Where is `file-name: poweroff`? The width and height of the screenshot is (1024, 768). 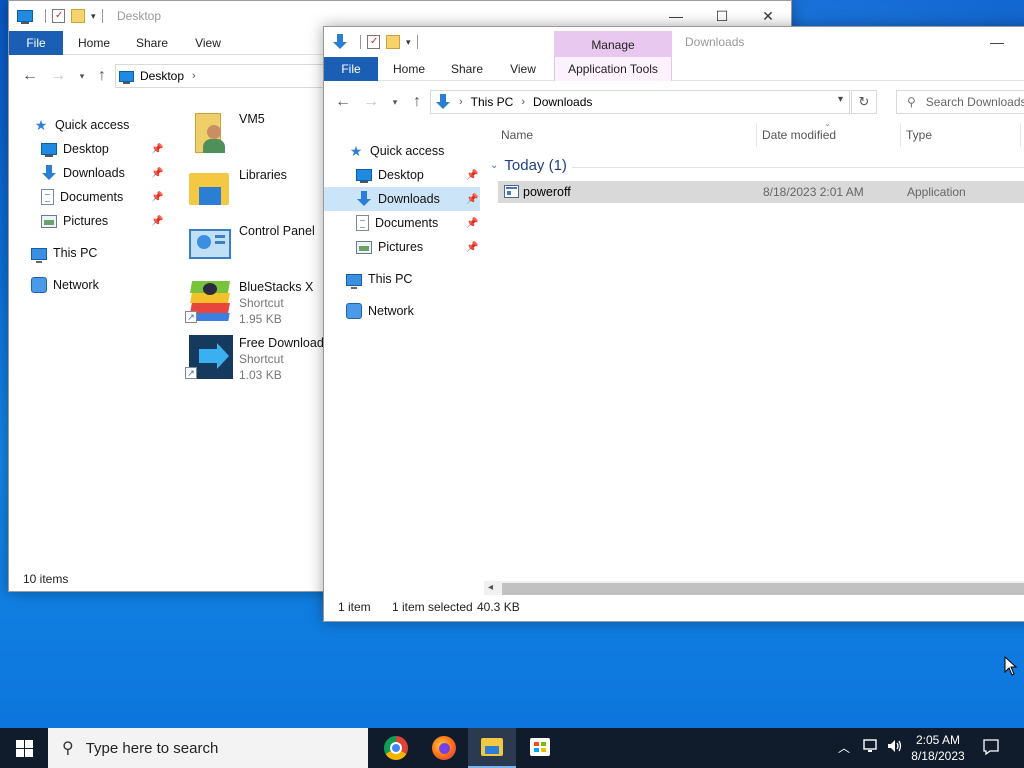
file-name: poweroff is located at coordinates (547, 192).